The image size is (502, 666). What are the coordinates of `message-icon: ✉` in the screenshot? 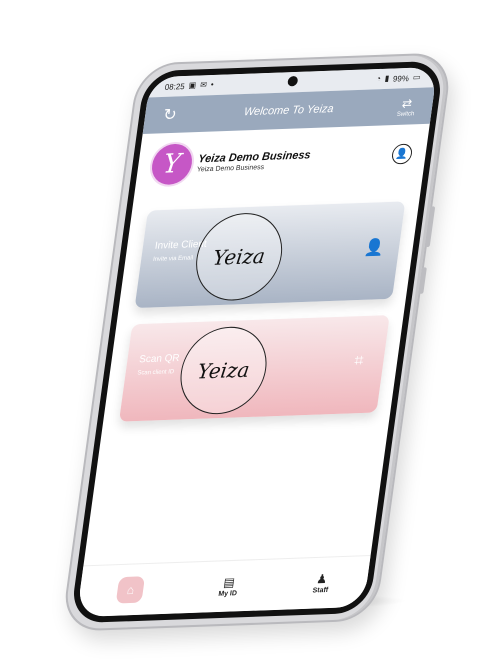 It's located at (203, 85).